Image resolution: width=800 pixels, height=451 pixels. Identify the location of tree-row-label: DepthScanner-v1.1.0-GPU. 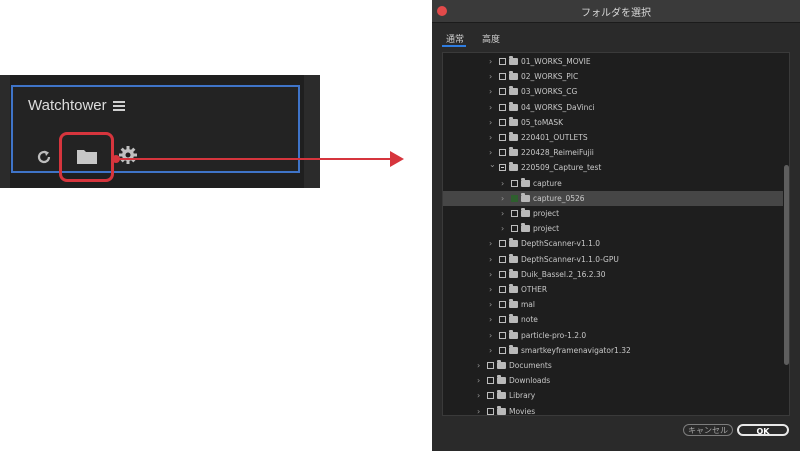
(570, 259).